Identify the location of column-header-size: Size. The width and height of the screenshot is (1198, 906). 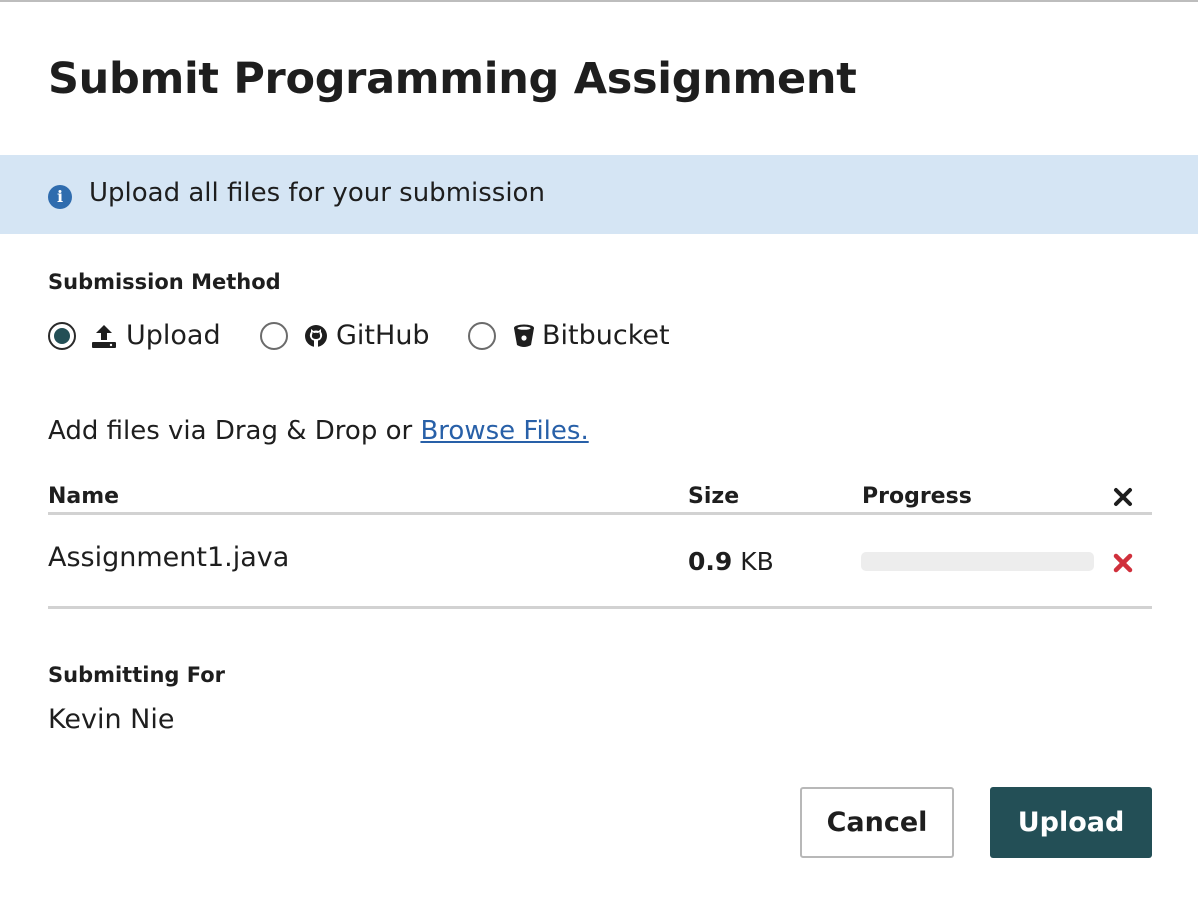
(714, 496).